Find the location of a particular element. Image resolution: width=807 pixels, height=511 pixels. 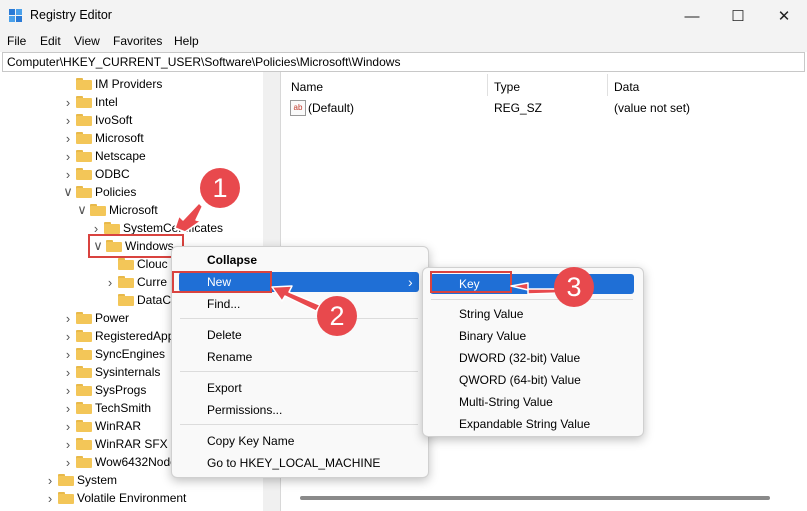

tree-item-label: WinRAR is located at coordinates (118, 426).